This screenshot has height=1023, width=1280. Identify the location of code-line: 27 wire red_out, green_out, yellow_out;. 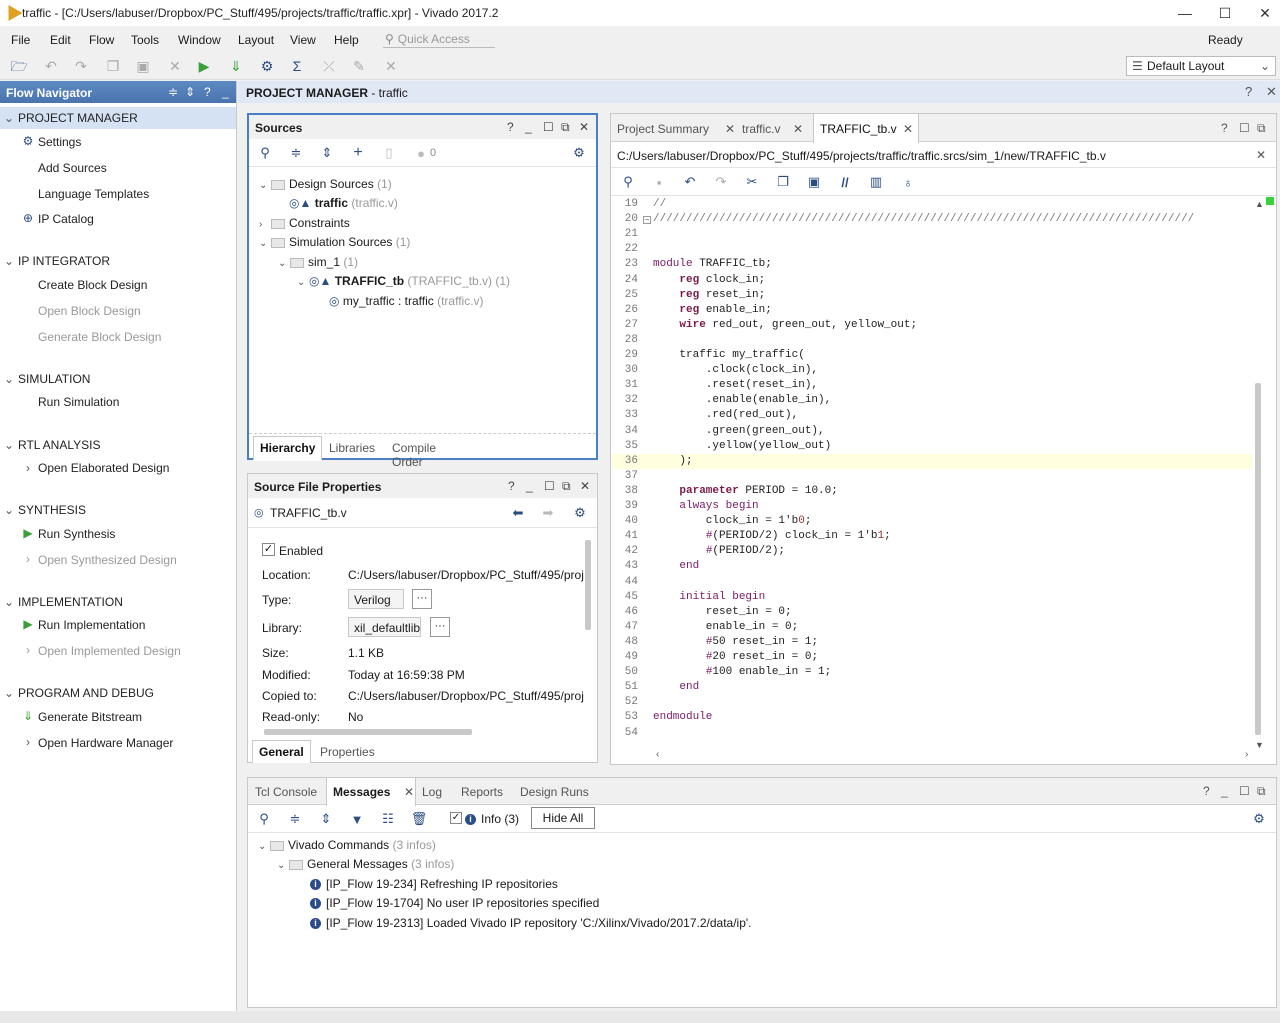
(932, 325).